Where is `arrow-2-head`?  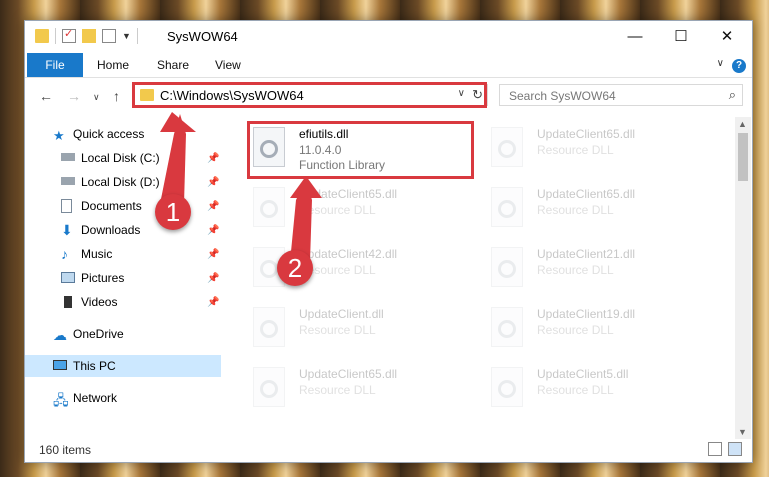 arrow-2-head is located at coordinates (306, 187).